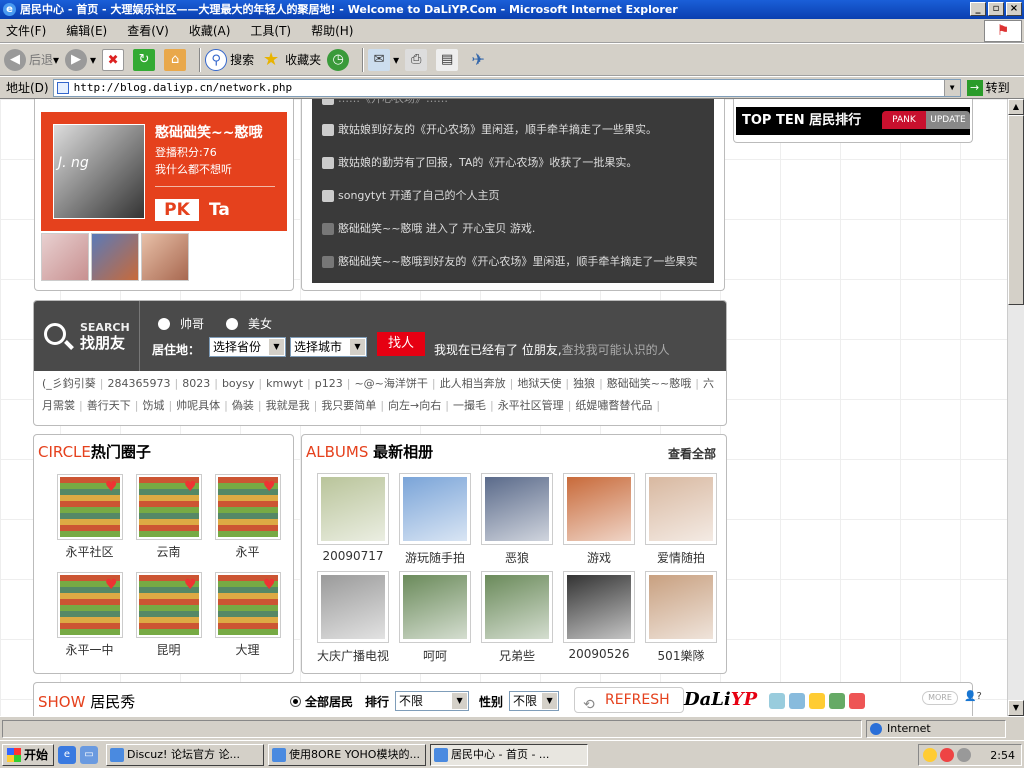  What do you see at coordinates (479, 60) in the screenshot?
I see `messenger-button: ✈` at bounding box center [479, 60].